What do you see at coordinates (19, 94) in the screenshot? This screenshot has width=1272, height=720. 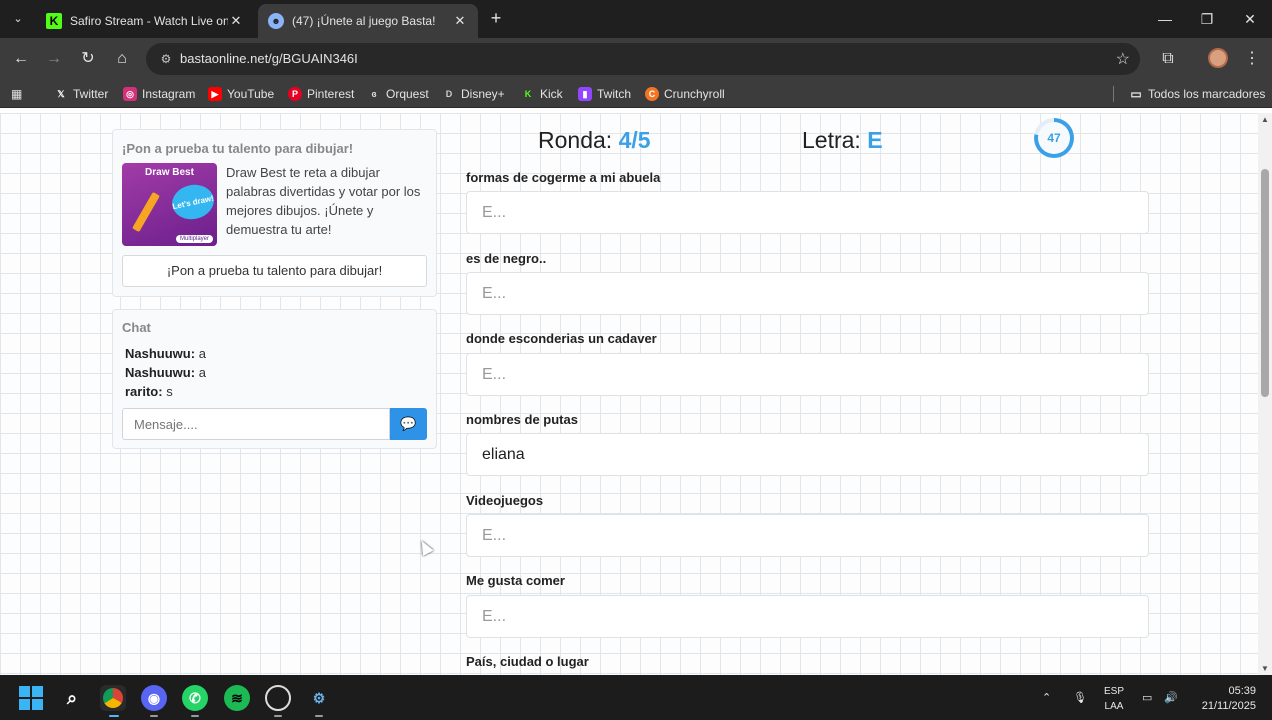 I see `apps-grid-icon: ▦` at bounding box center [19, 94].